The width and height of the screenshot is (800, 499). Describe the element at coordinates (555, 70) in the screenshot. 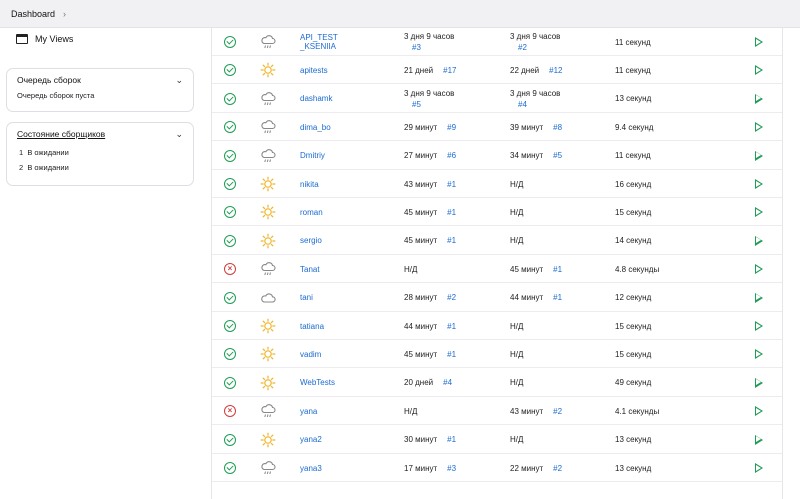

I see `build-number-link: #12` at that location.